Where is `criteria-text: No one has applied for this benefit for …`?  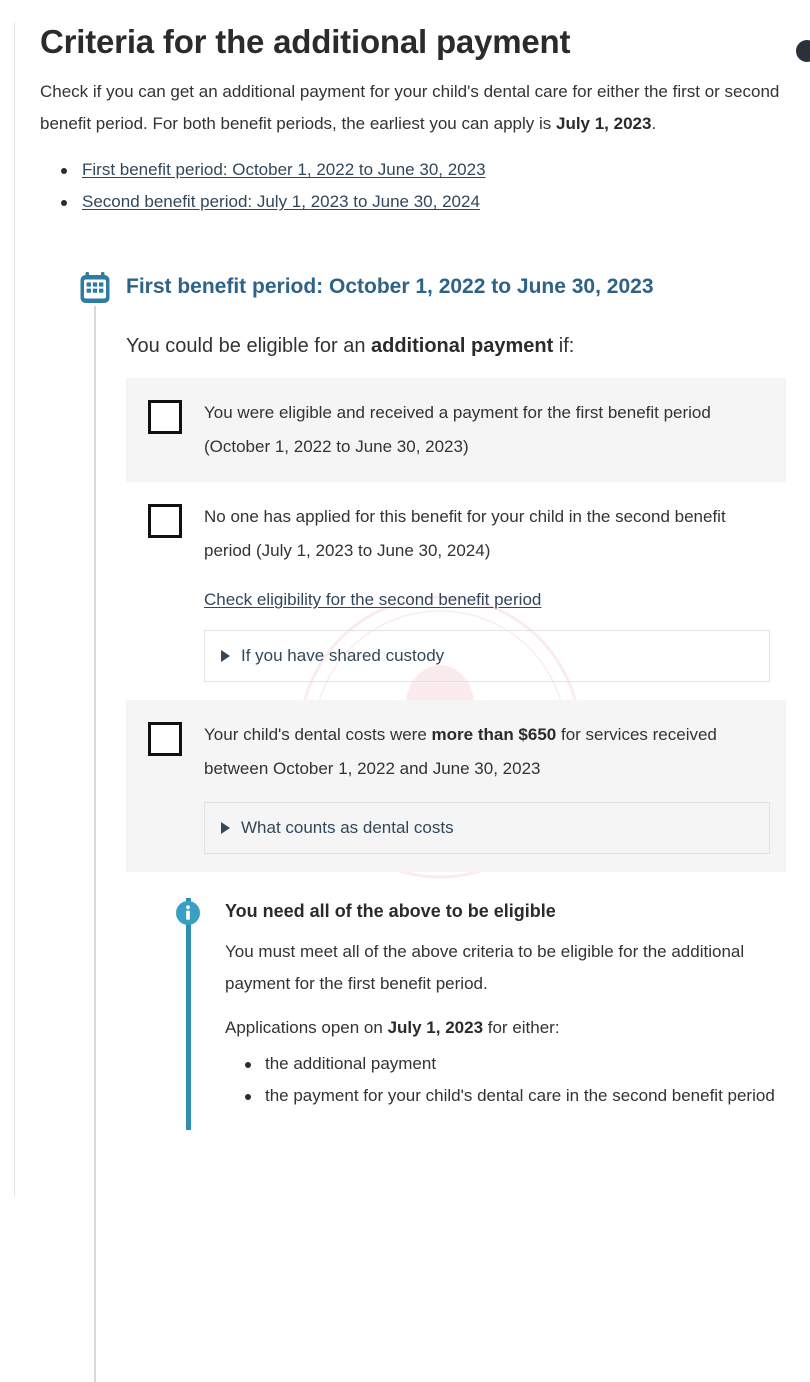
criteria-text: No one has applied for this benefit for … is located at coordinates (487, 534).